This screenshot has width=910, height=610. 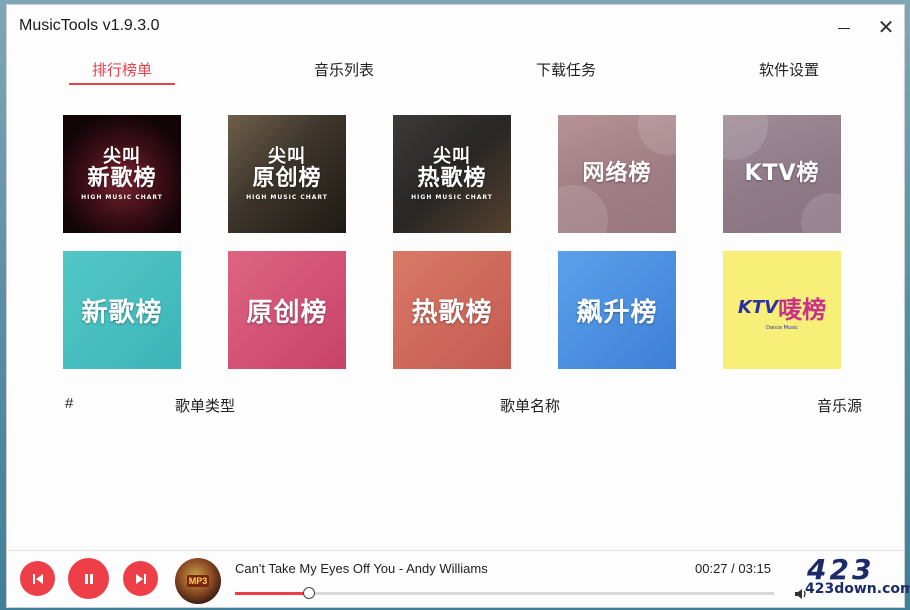 I want to click on column-header-source: 音乐源, so click(x=840, y=406).